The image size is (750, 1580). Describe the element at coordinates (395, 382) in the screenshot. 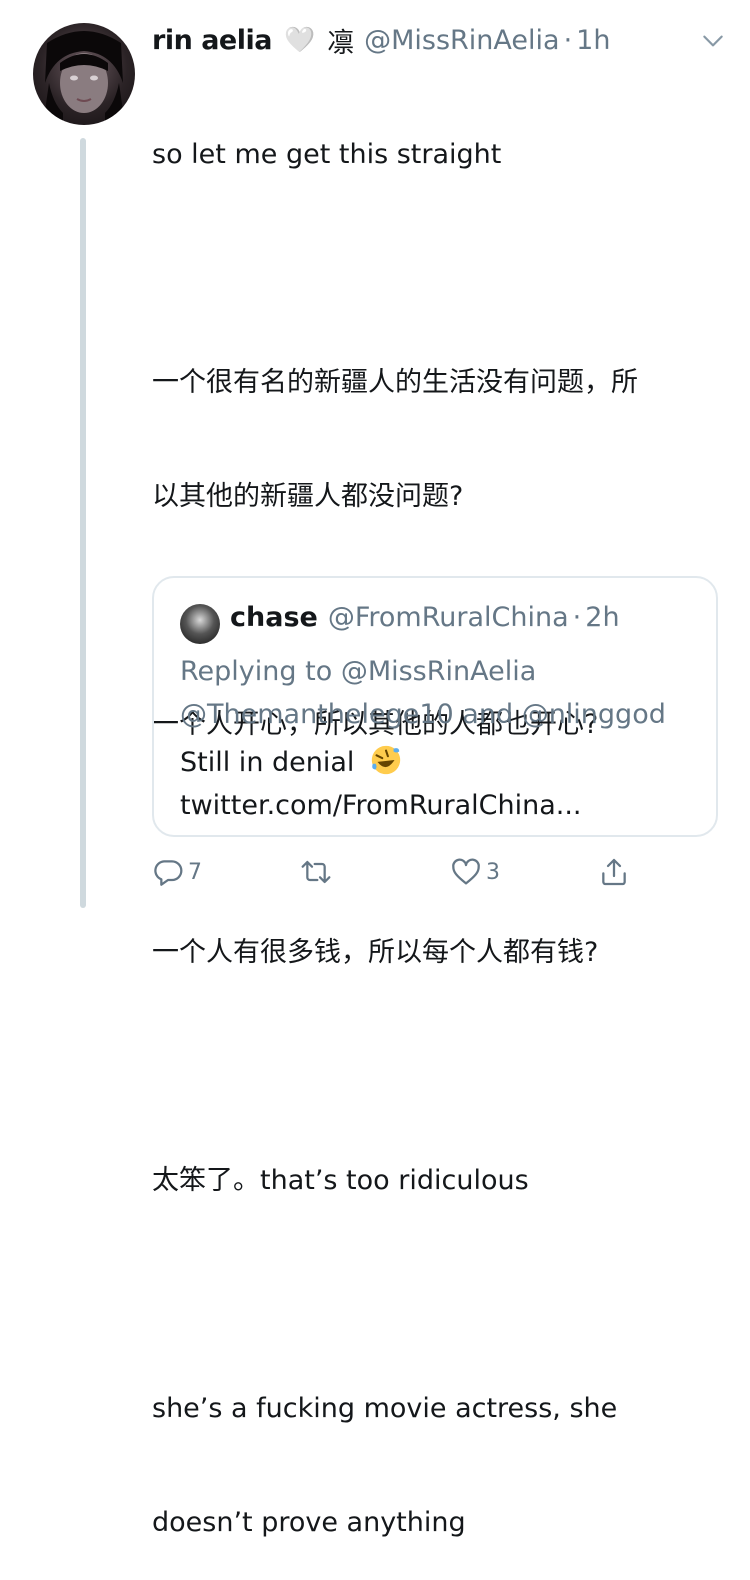

I see `tweet-line: 一个很有名的新疆人的生活没有问题，所` at that location.